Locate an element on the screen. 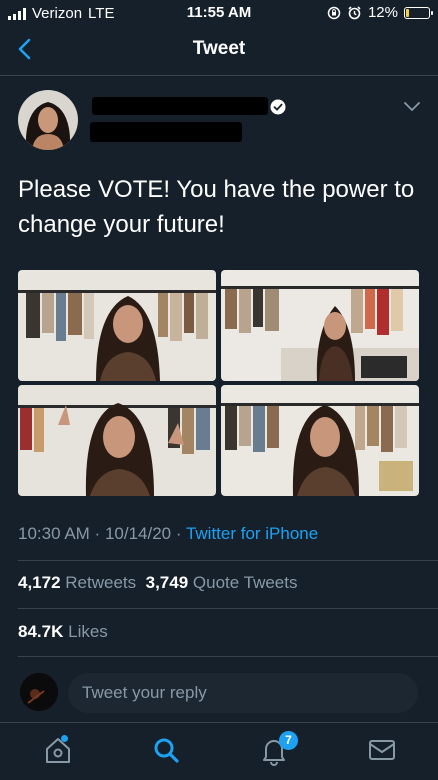 This screenshot has width=438, height=780. tweet-date: 10/14/20 is located at coordinates (138, 533).